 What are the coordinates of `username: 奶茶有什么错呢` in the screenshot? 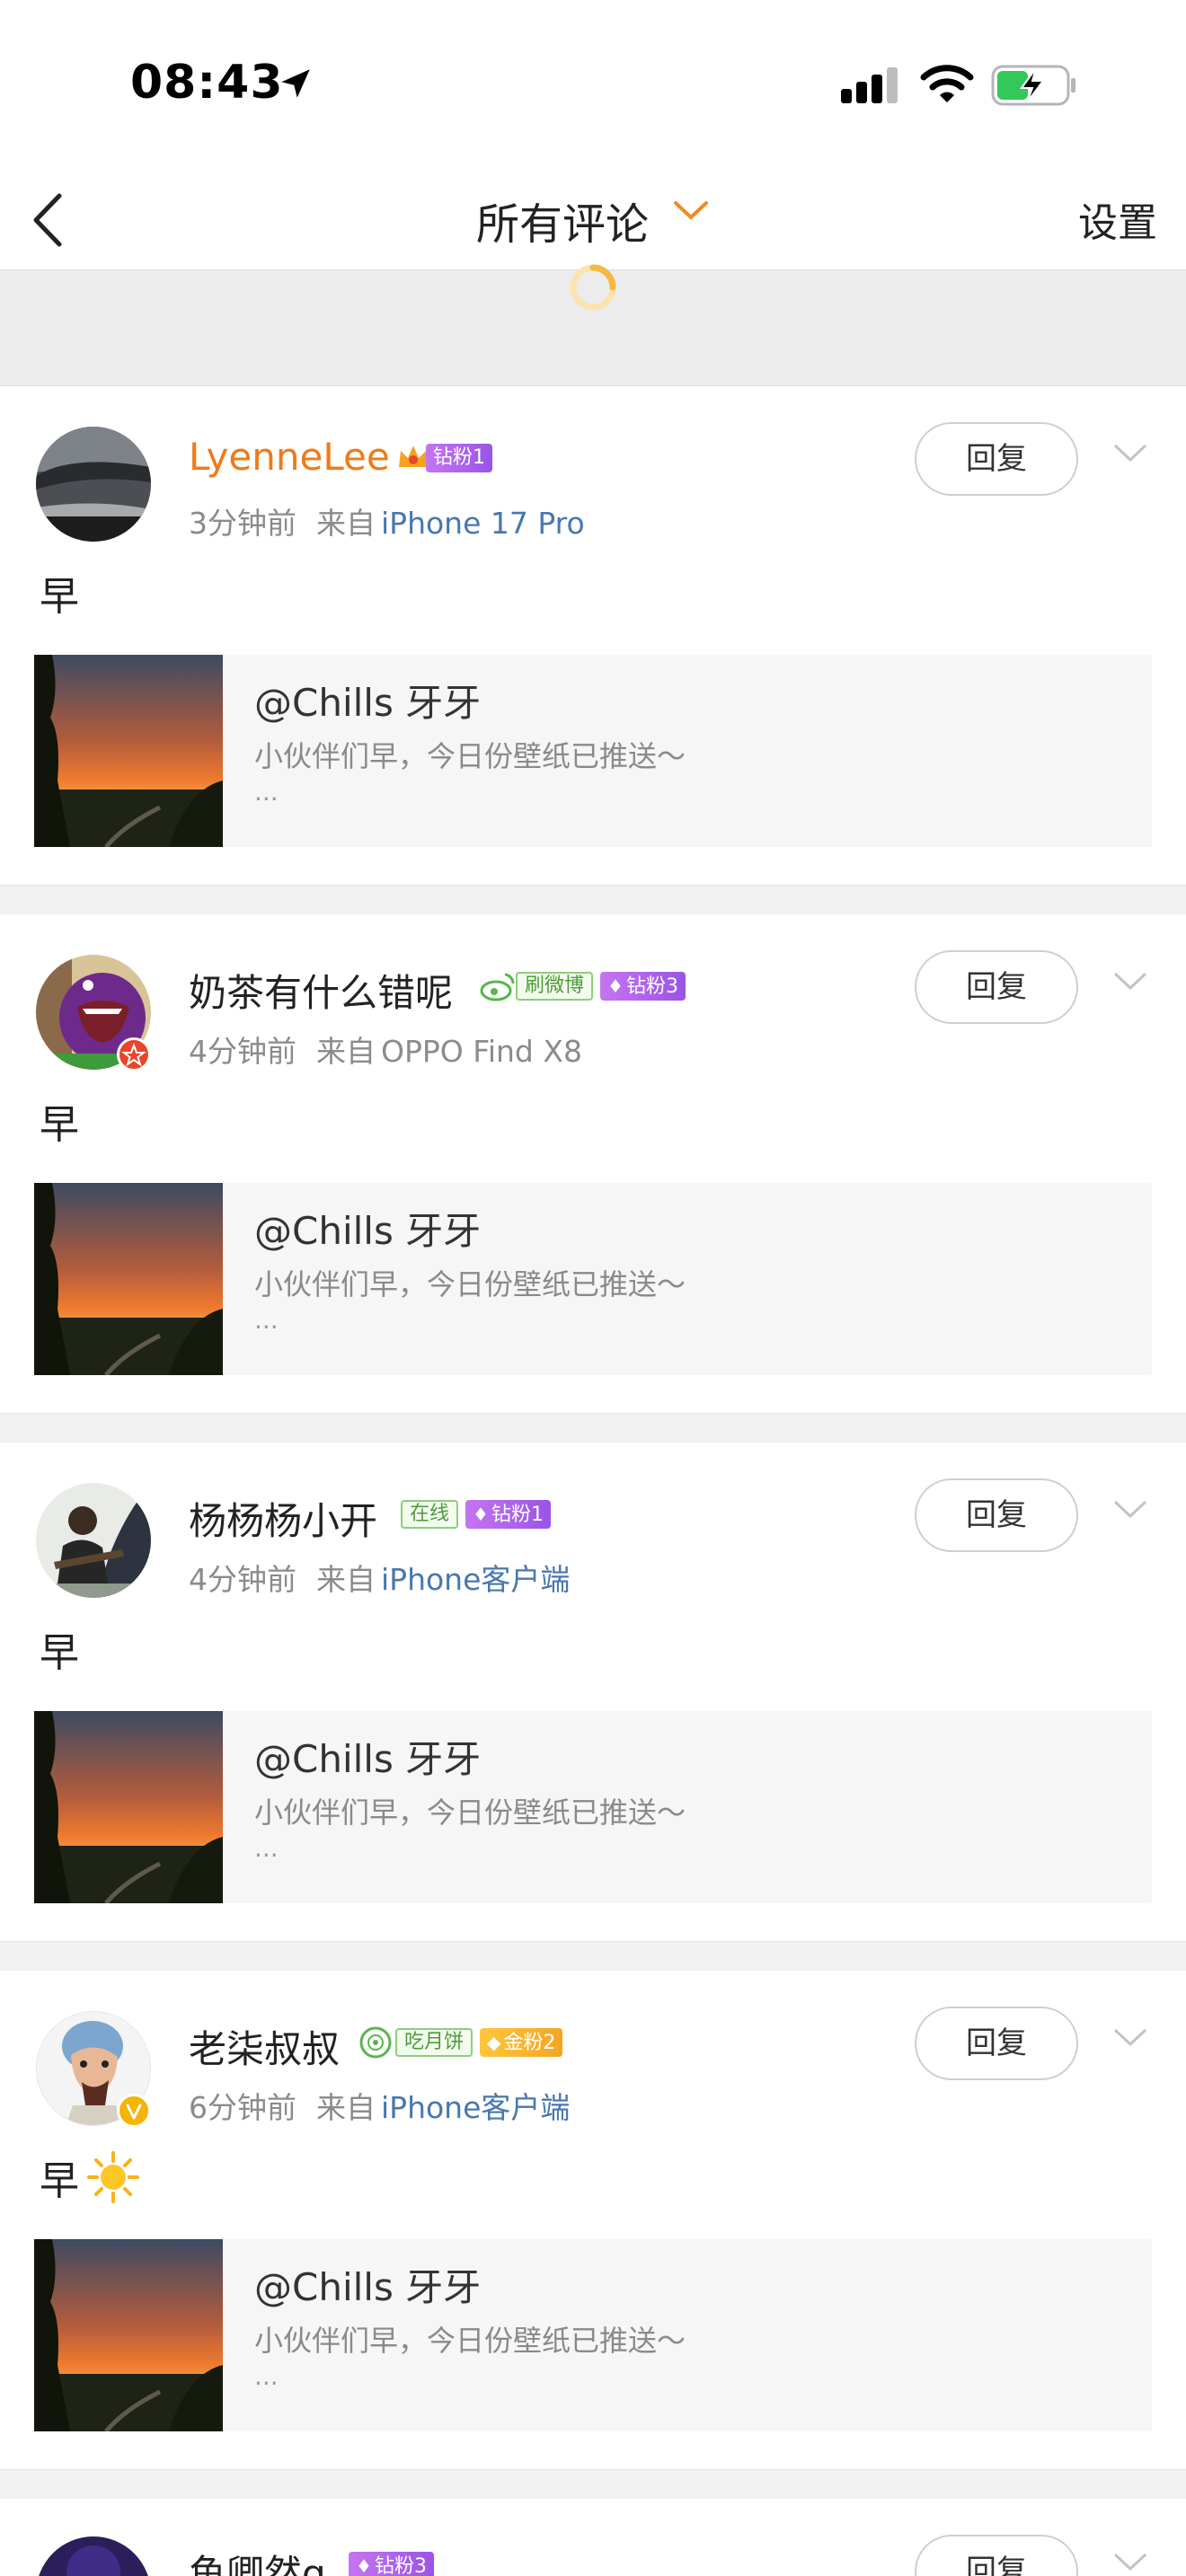 It's located at (321, 990).